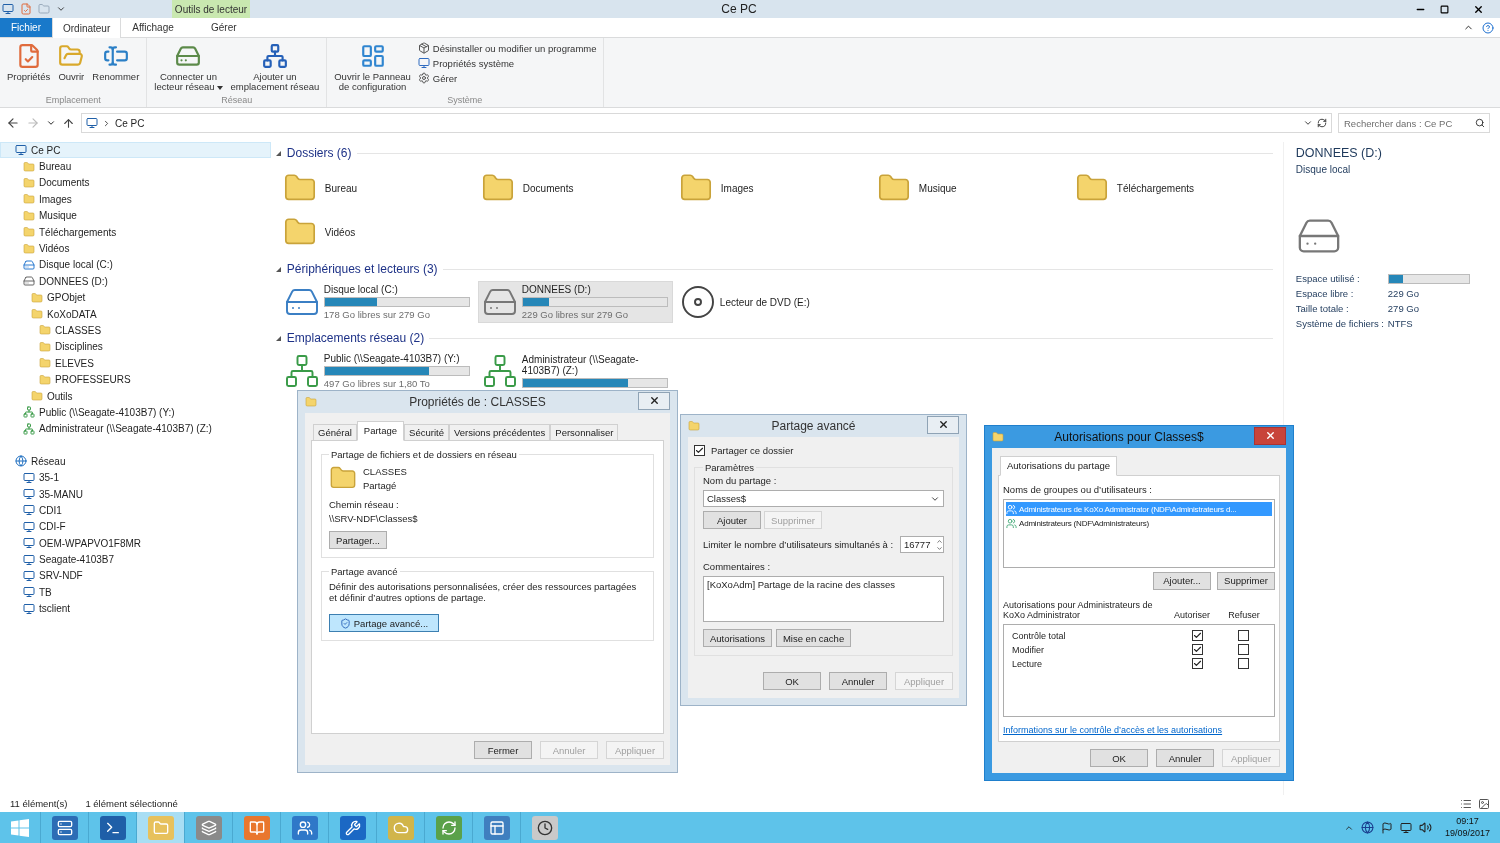 The image size is (1500, 843). What do you see at coordinates (135, 330) in the screenshot?
I see `tree-item: CLASSES` at bounding box center [135, 330].